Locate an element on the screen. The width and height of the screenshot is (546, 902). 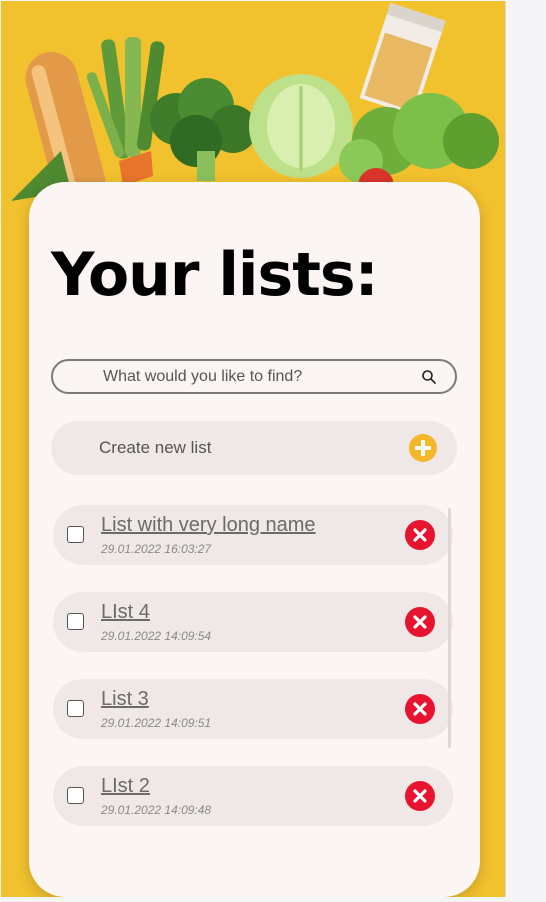
create-new-list-button: Create new list is located at coordinates (254, 448).